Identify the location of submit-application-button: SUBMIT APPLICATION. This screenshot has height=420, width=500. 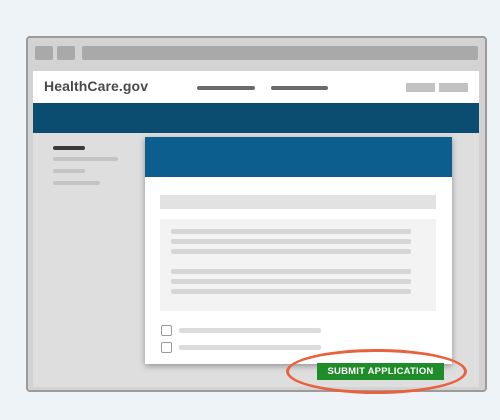
(380, 371).